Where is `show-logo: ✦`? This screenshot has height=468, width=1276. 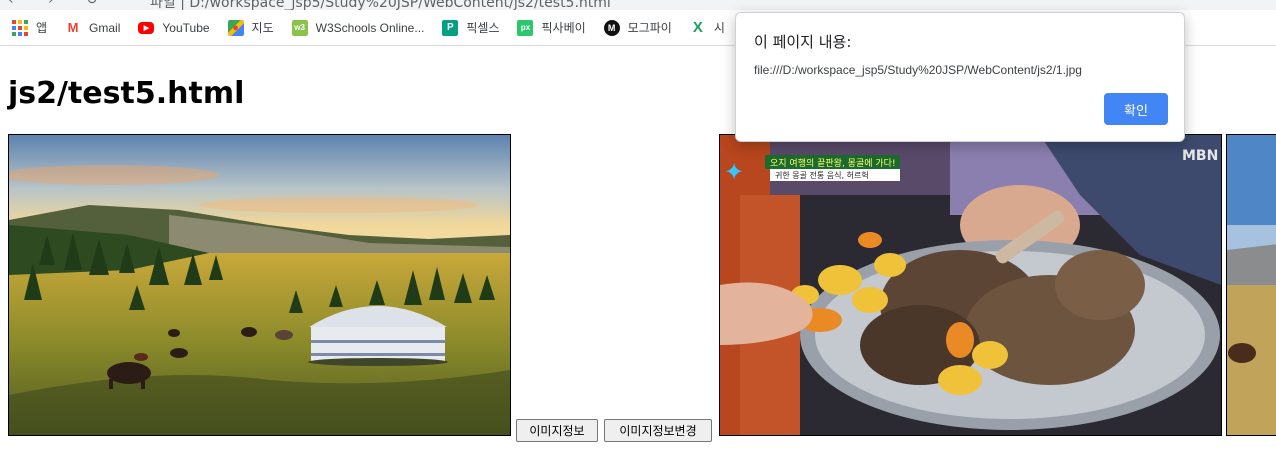
show-logo: ✦ is located at coordinates (734, 172).